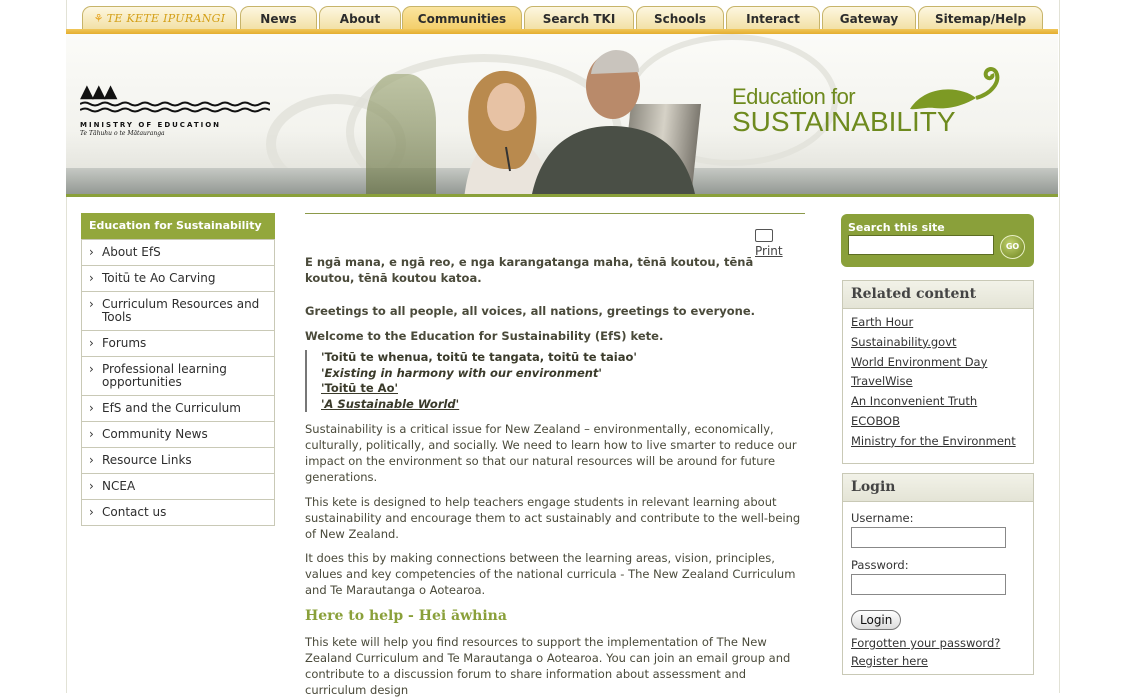  I want to click on register-link: Register here, so click(938, 661).